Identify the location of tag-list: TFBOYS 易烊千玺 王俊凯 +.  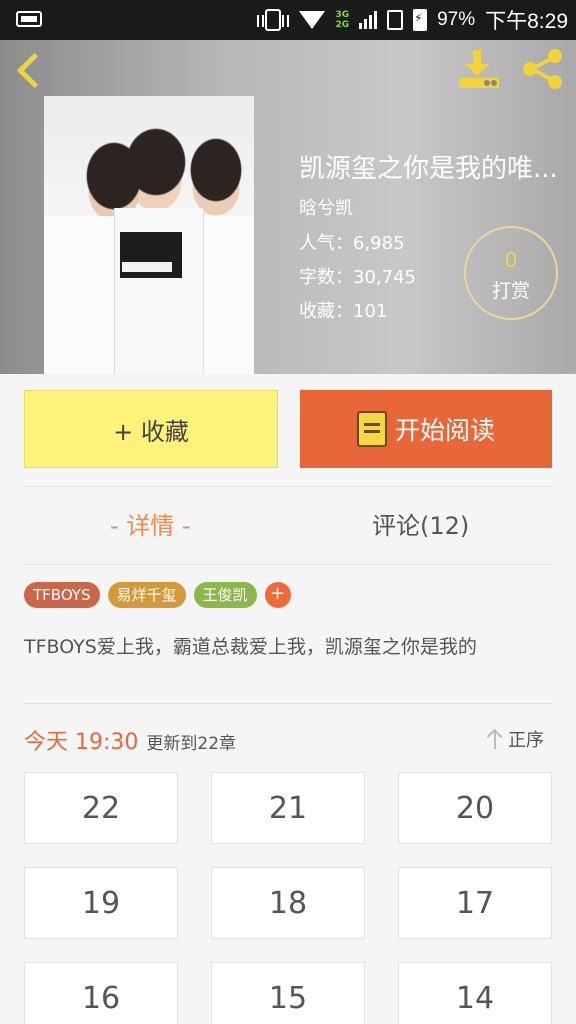
(157, 595).